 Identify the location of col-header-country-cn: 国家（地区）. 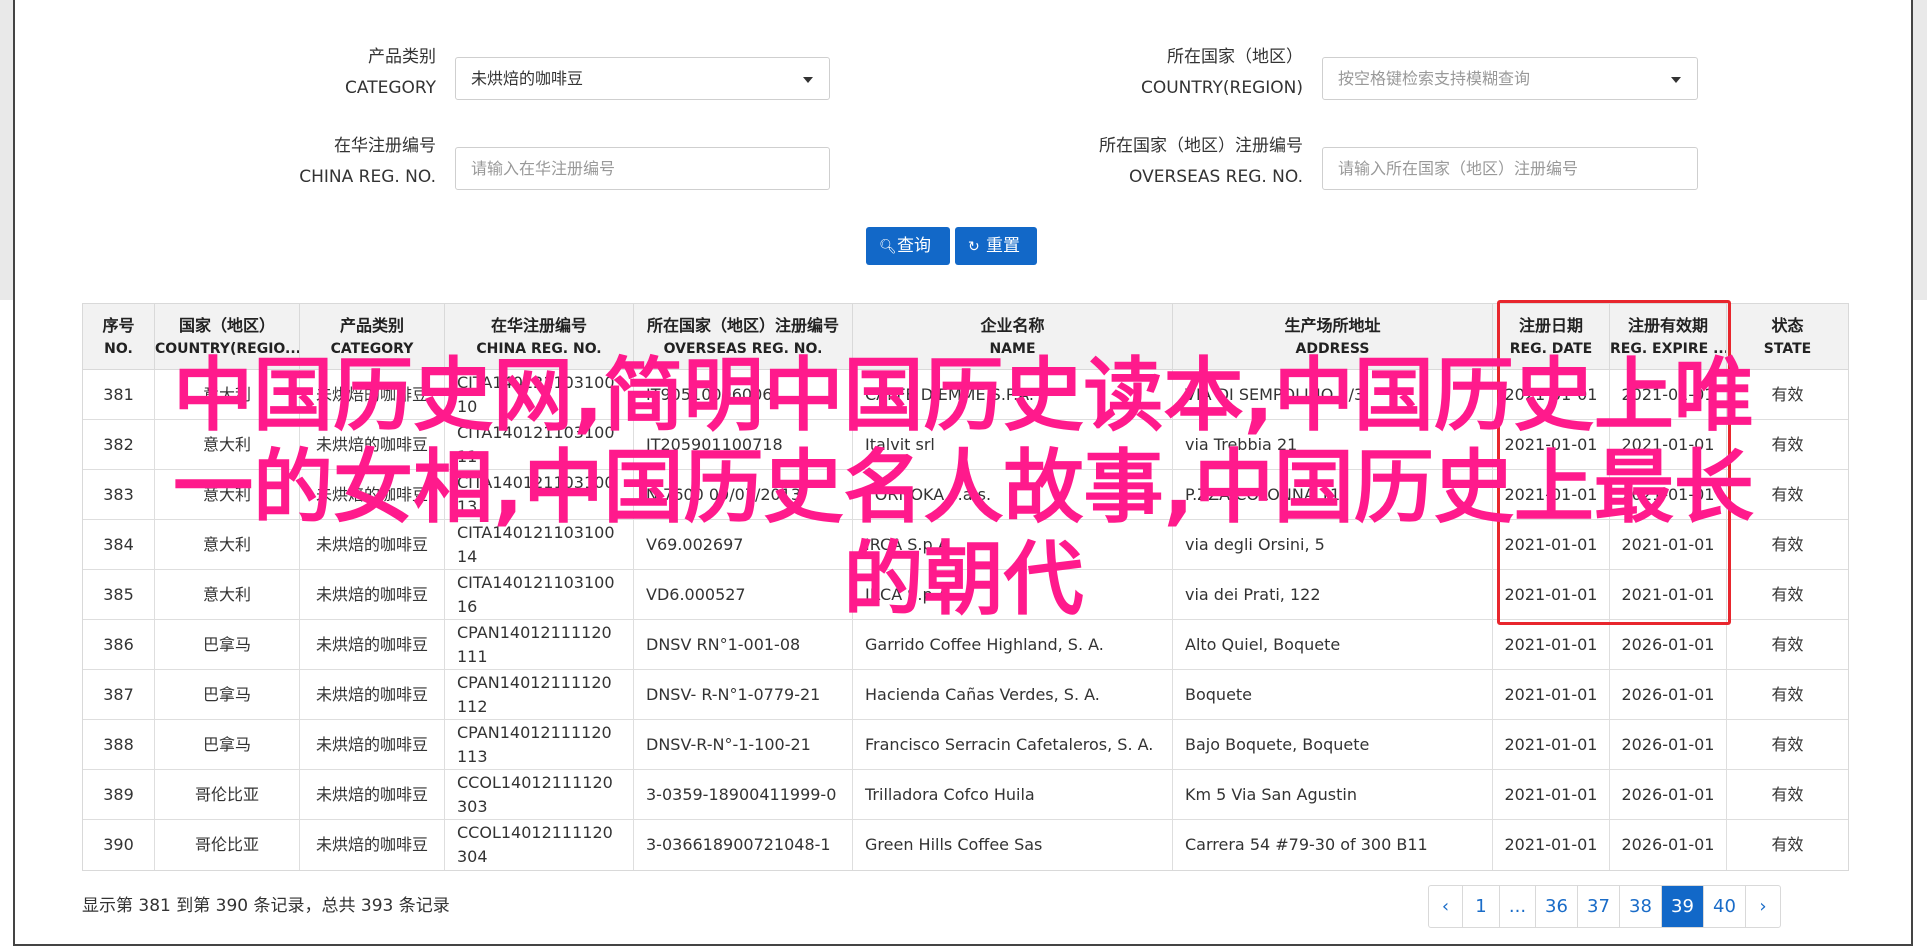
(226, 325).